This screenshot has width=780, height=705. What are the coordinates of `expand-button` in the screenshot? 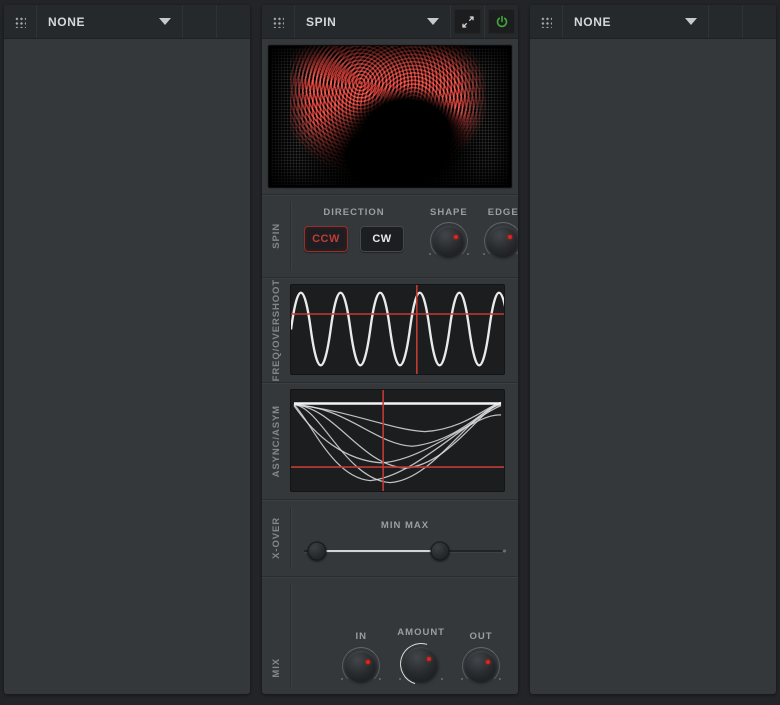 It's located at (467, 21).